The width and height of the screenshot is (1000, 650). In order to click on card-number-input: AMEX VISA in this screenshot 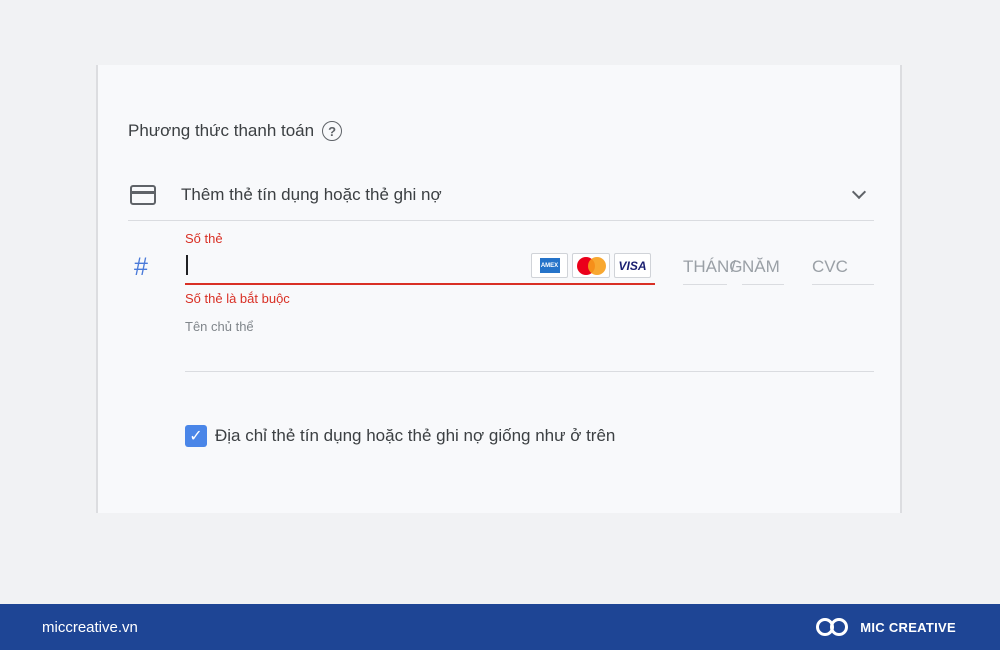, I will do `click(420, 267)`.